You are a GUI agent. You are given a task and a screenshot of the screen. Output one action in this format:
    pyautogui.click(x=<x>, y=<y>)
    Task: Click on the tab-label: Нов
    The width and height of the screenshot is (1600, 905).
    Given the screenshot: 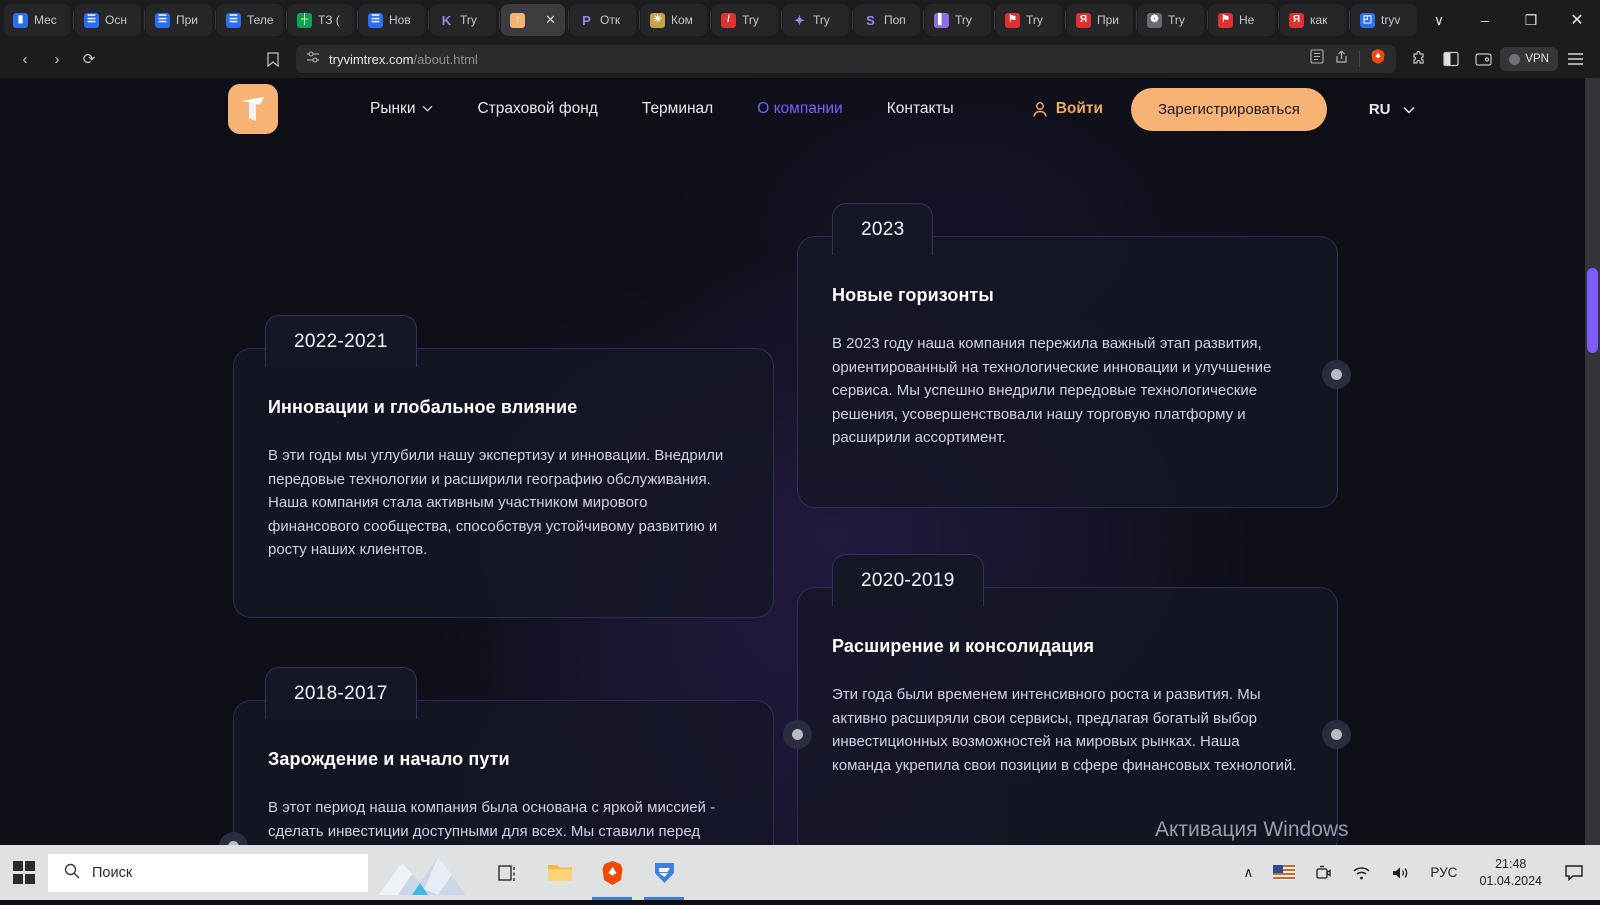 What is the action you would take?
    pyautogui.click(x=400, y=20)
    